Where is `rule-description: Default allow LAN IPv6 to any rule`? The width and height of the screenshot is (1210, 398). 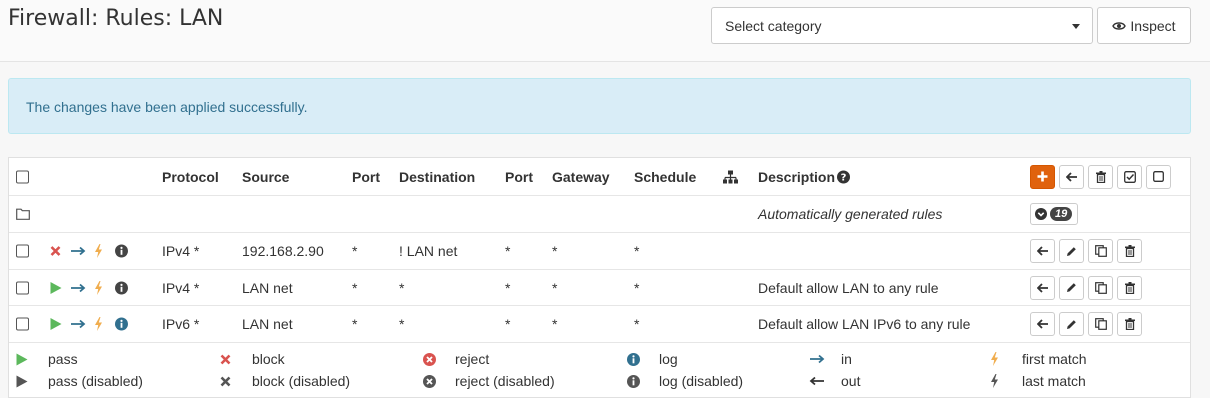 rule-description: Default allow LAN IPv6 to any rule is located at coordinates (864, 324).